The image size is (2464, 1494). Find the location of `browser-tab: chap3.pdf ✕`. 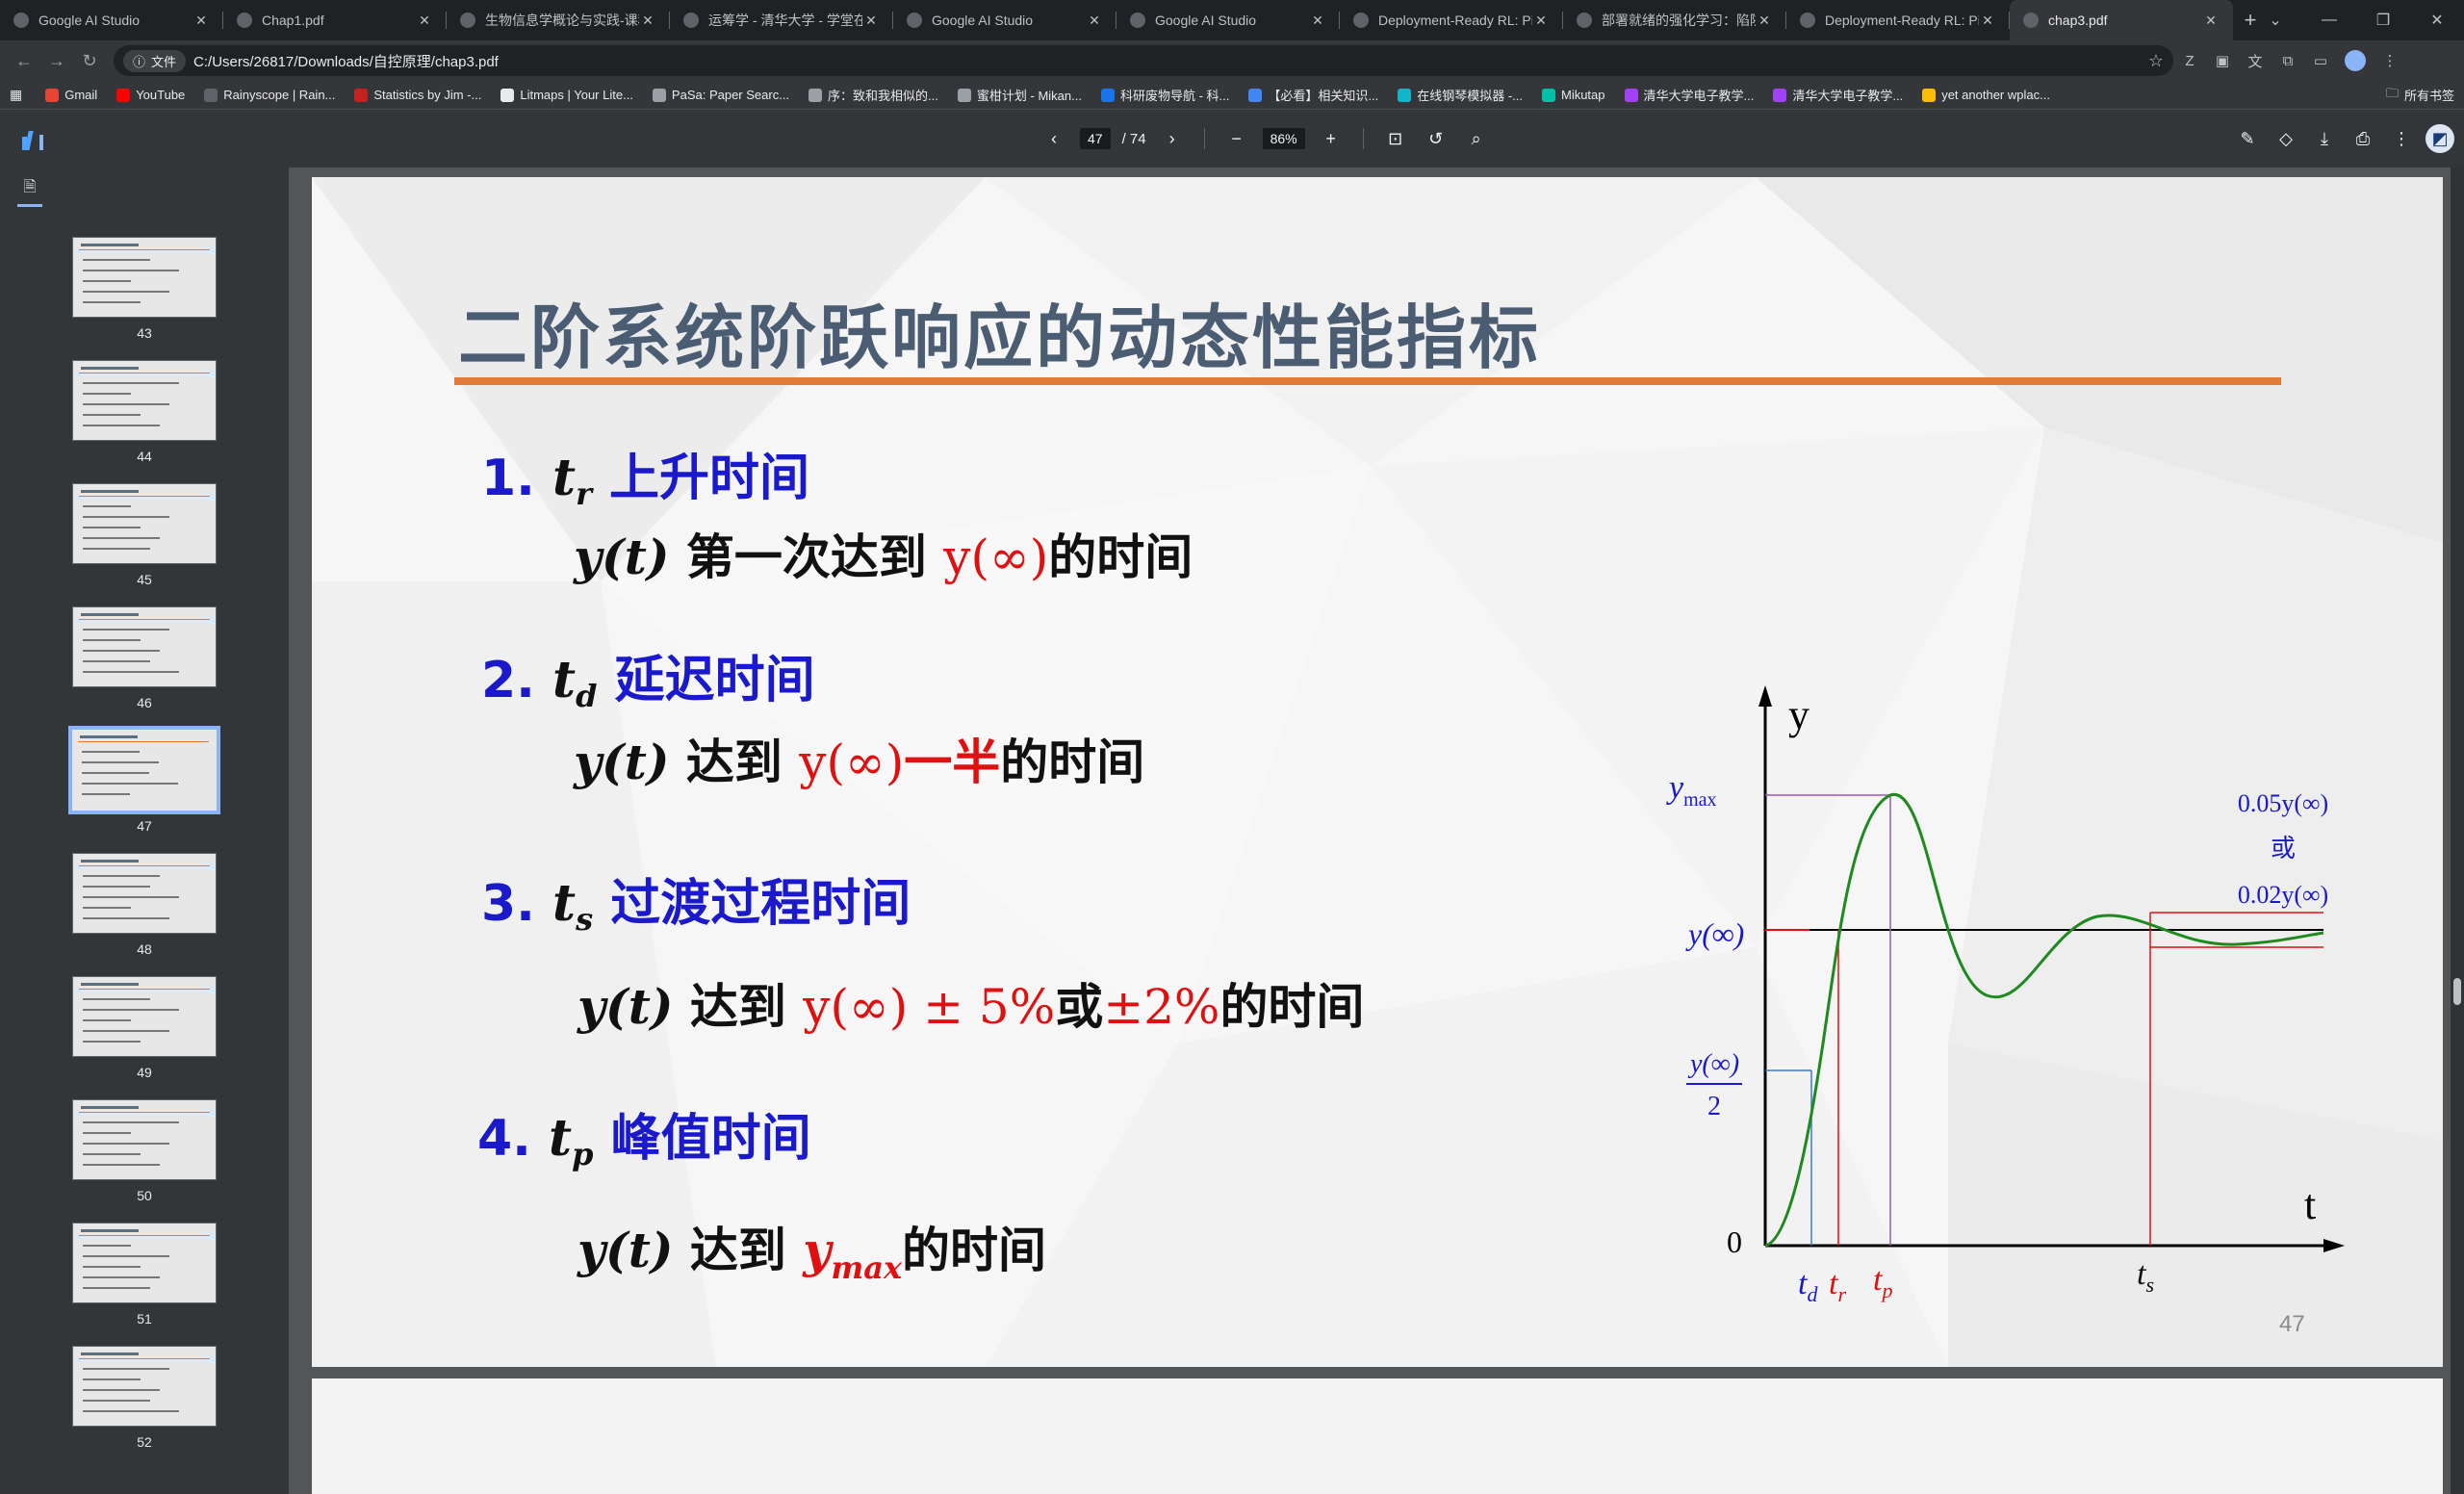

browser-tab: chap3.pdf ✕ is located at coordinates (2121, 20).